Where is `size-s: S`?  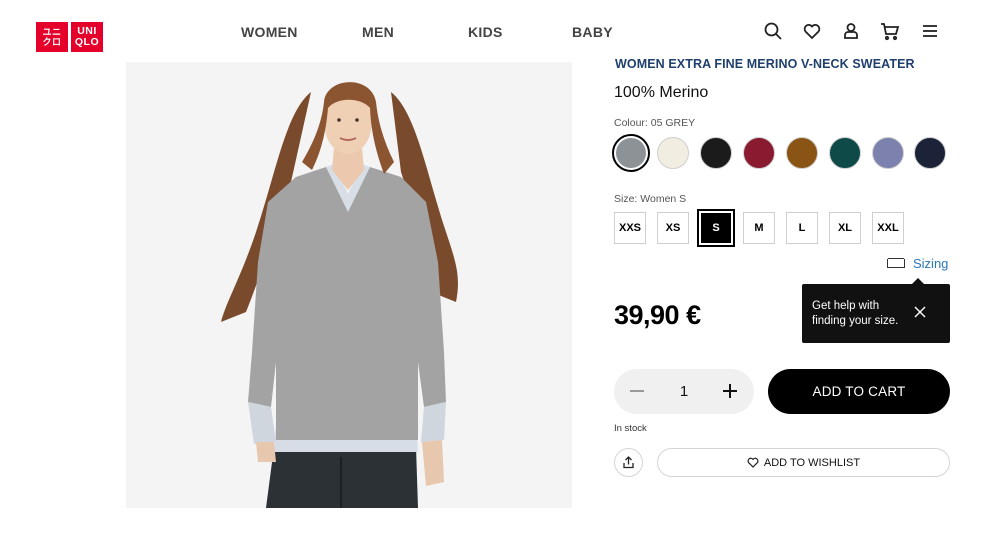 size-s: S is located at coordinates (716, 228).